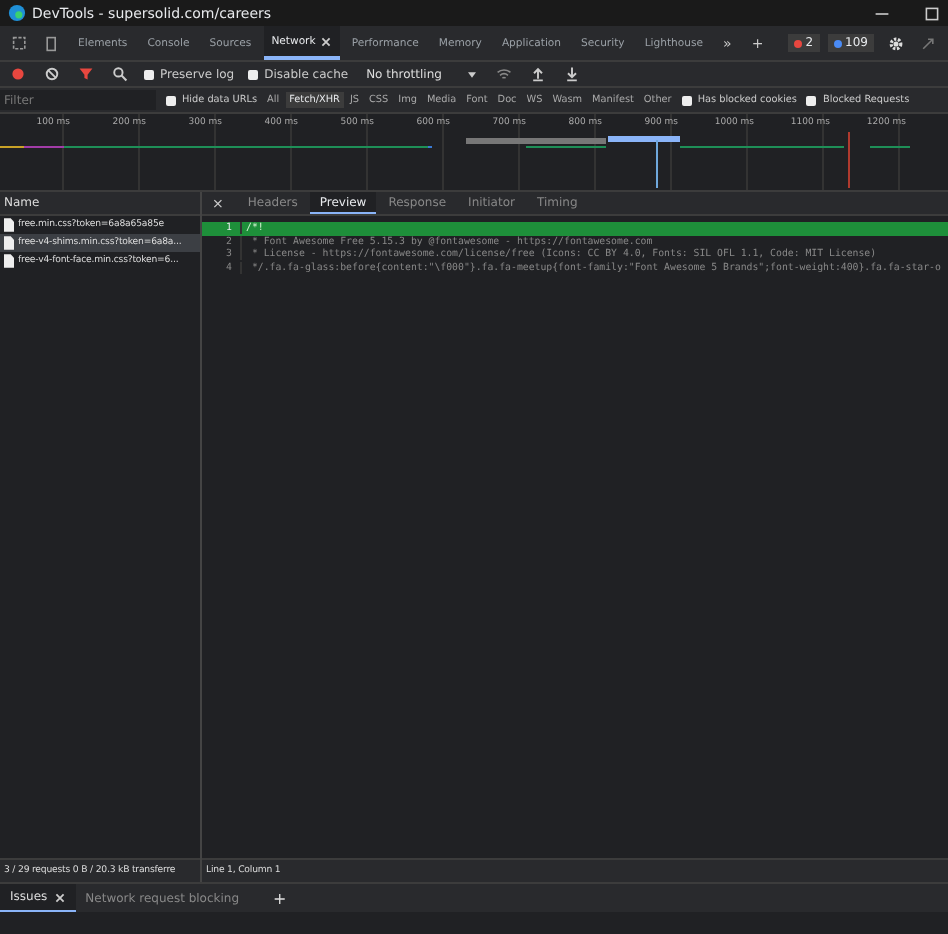 This screenshot has height=934, width=948. Describe the element at coordinates (52, 43) in the screenshot. I see `device-icon` at that location.